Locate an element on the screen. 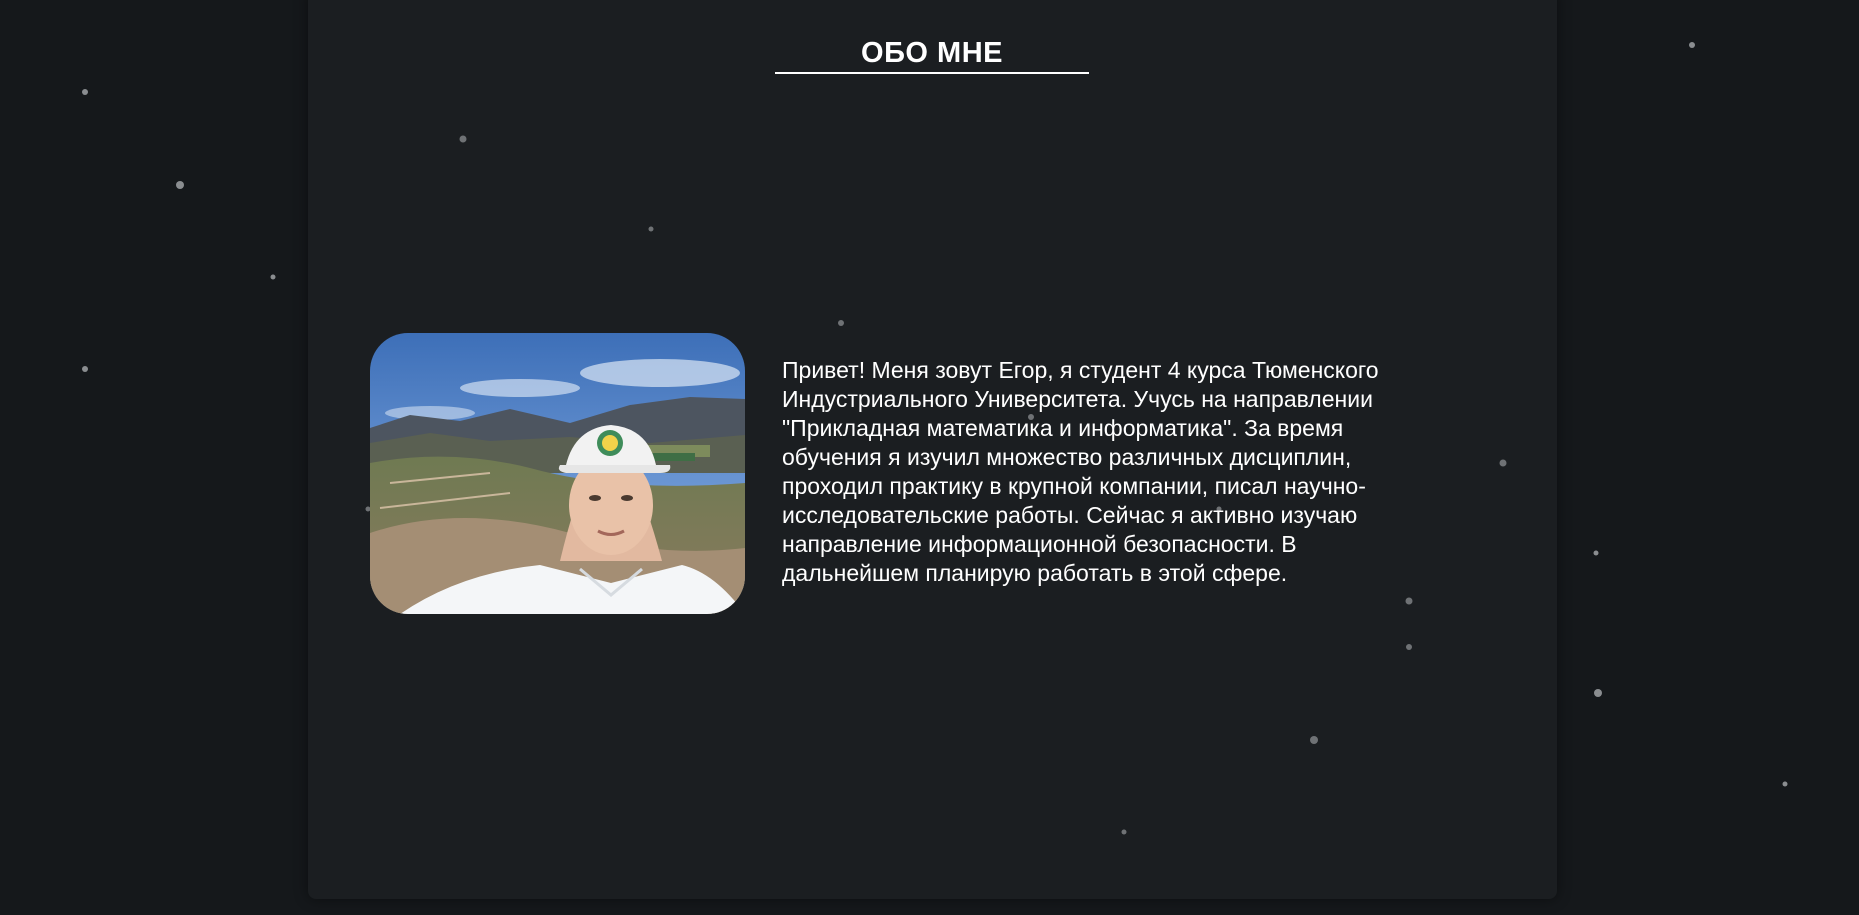  section-header: ОБО МНЕ is located at coordinates (932, 55).